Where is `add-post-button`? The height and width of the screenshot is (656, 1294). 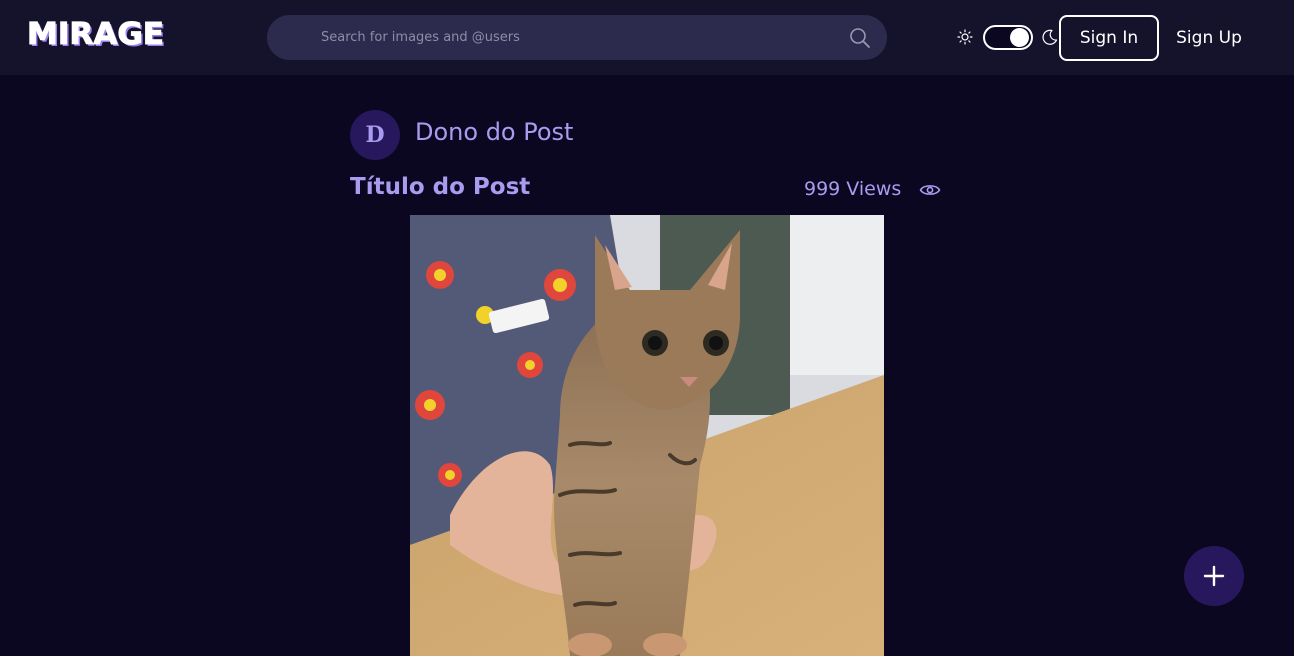 add-post-button is located at coordinates (1214, 576).